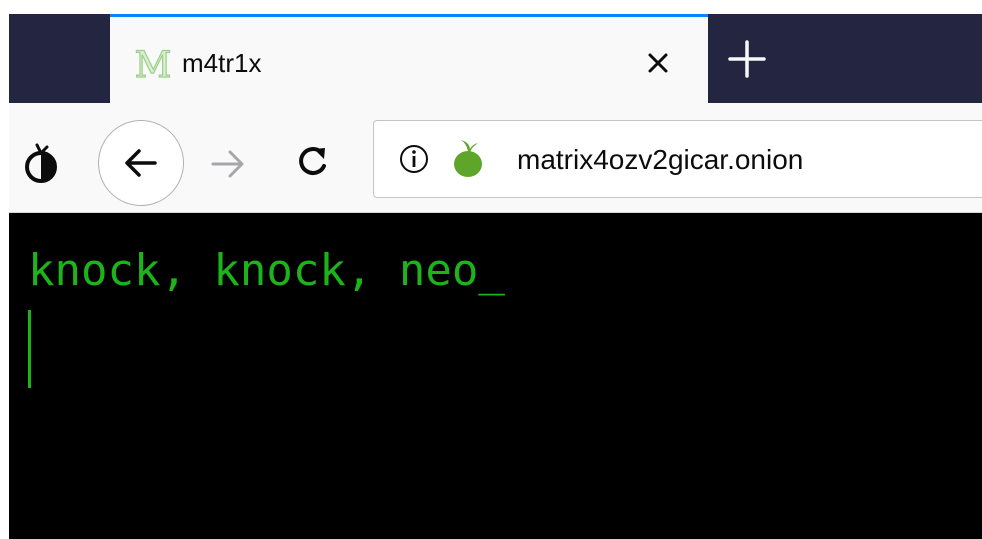 Image resolution: width=982 pixels, height=539 pixels. I want to click on back-button, so click(141, 163).